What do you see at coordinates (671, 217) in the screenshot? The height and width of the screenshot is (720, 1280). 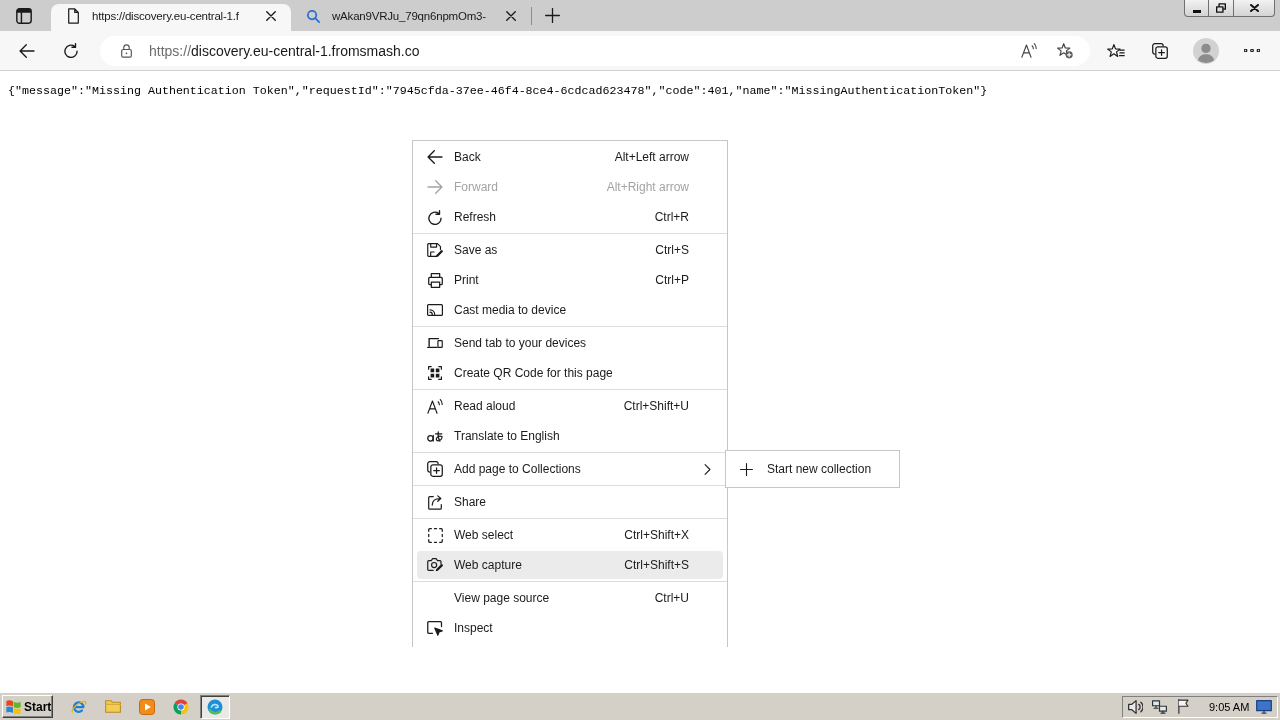 I see `shortcut-text: Ctrl+R` at bounding box center [671, 217].